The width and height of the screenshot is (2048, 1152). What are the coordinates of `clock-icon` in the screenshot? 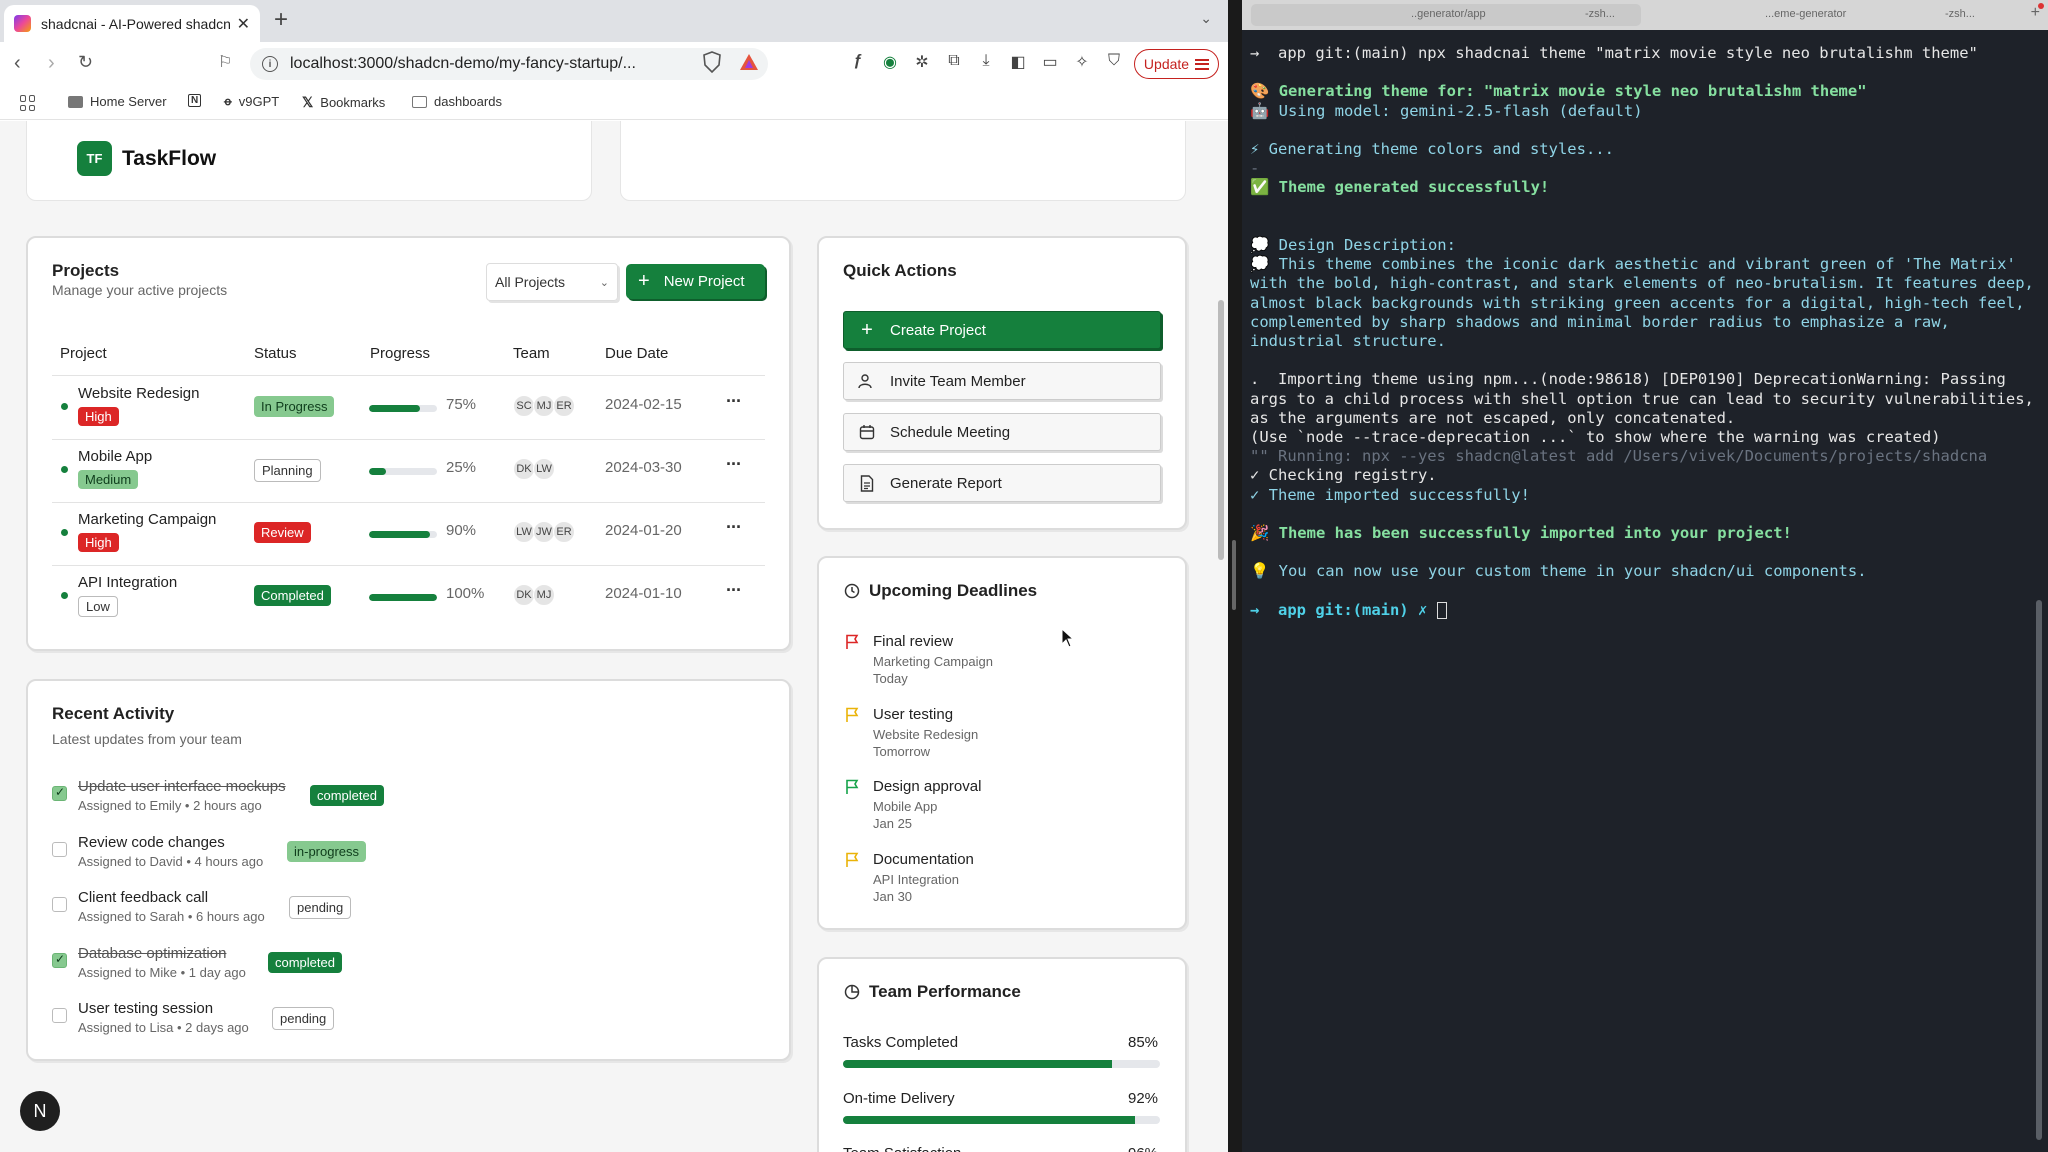 It's located at (852, 591).